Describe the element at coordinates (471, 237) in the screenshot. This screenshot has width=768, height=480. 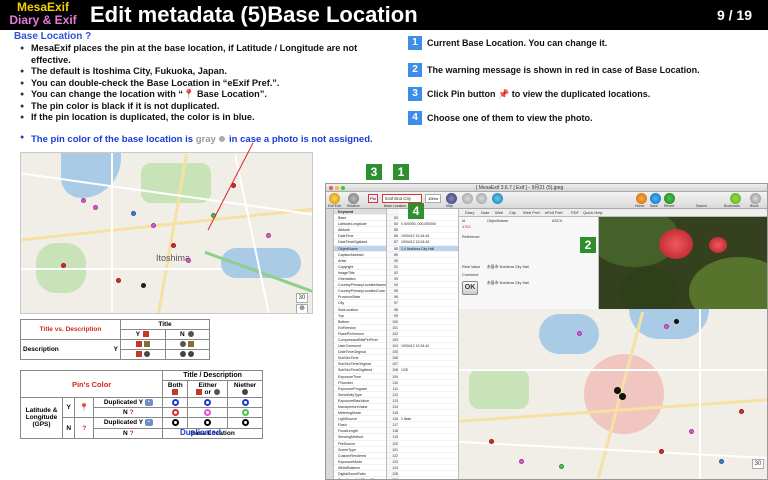
I see `detail-reference: Reference` at that location.